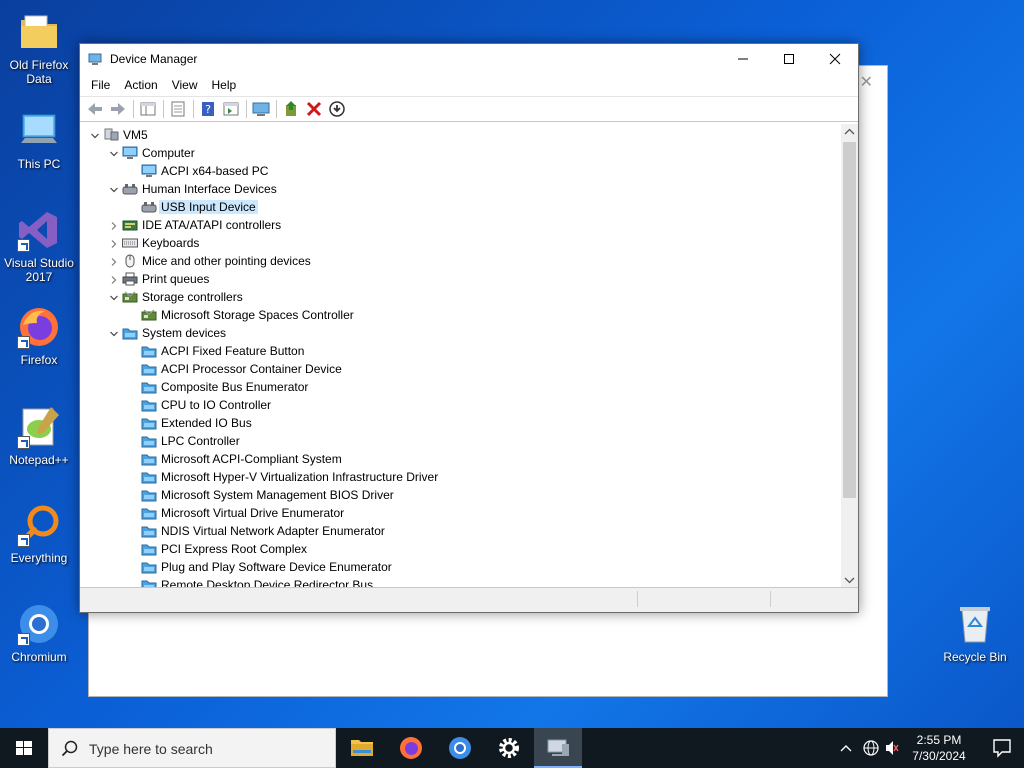 The image size is (1024, 768). What do you see at coordinates (233, 351) in the screenshot?
I see `tree-row-label: ACPI Fixed Feature Button` at bounding box center [233, 351].